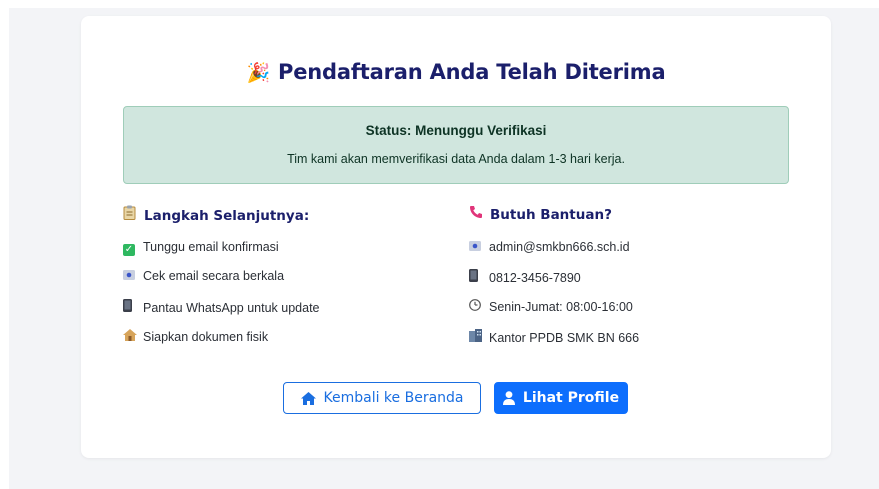 The height and width of the screenshot is (489, 879). What do you see at coordinates (221, 307) in the screenshot?
I see `list-item: Pantau WhatsApp untuk update` at bounding box center [221, 307].